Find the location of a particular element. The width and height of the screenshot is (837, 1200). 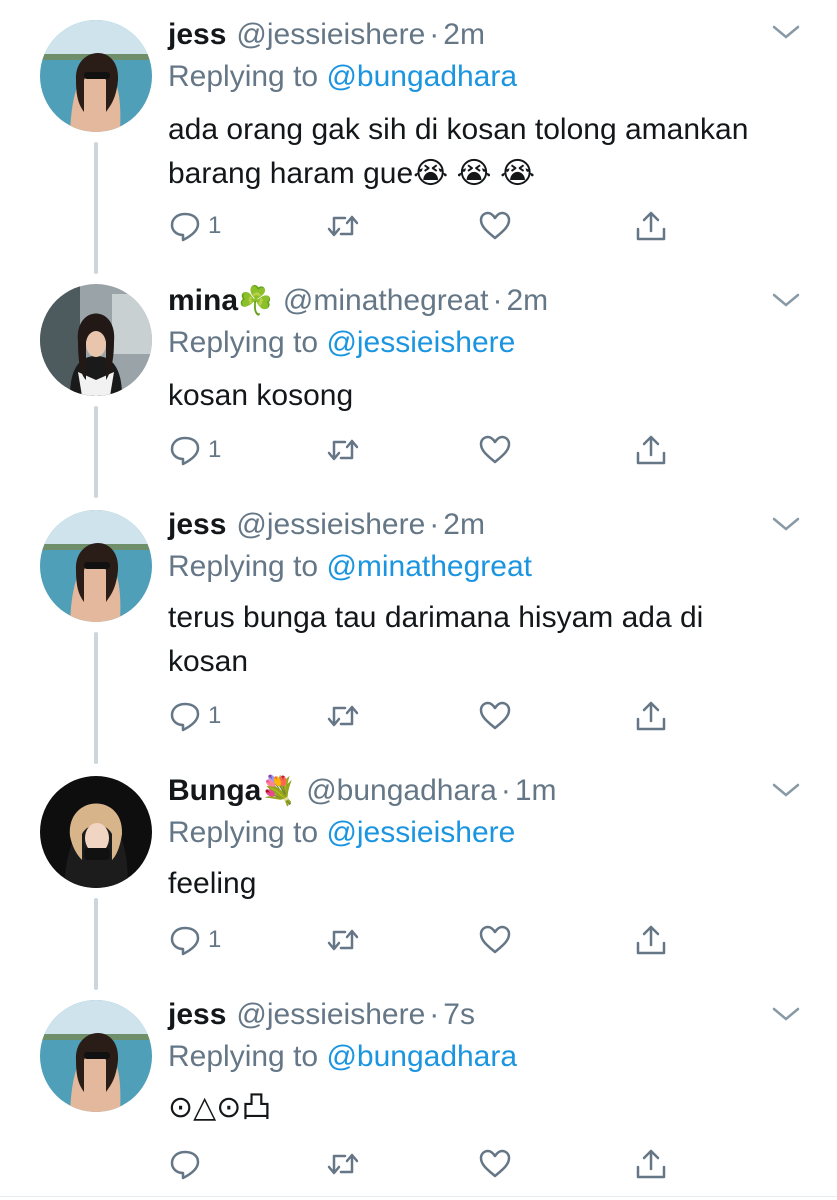

tweet-header: jess @jessieishere · 7s is located at coordinates (321, 1015).